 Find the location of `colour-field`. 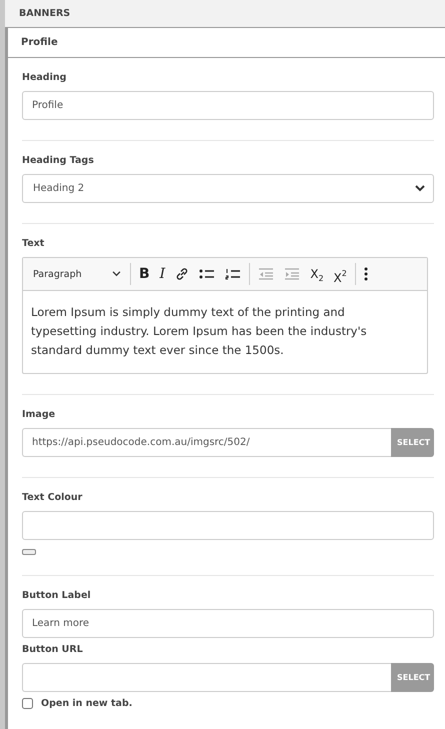

colour-field is located at coordinates (228, 525).